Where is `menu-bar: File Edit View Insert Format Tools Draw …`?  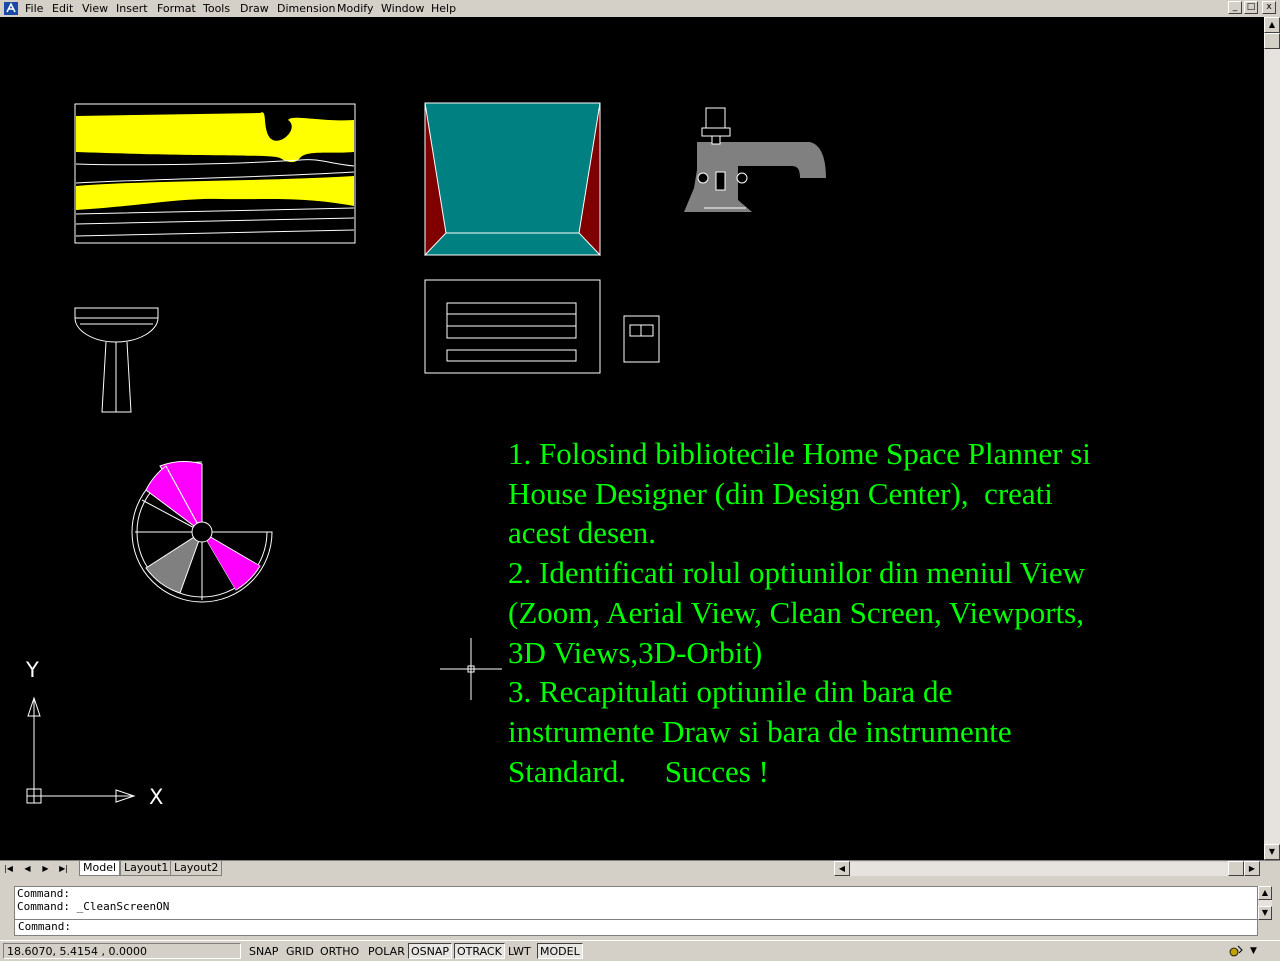
menu-bar: File Edit View Insert Format Tools Draw … is located at coordinates (640, 8).